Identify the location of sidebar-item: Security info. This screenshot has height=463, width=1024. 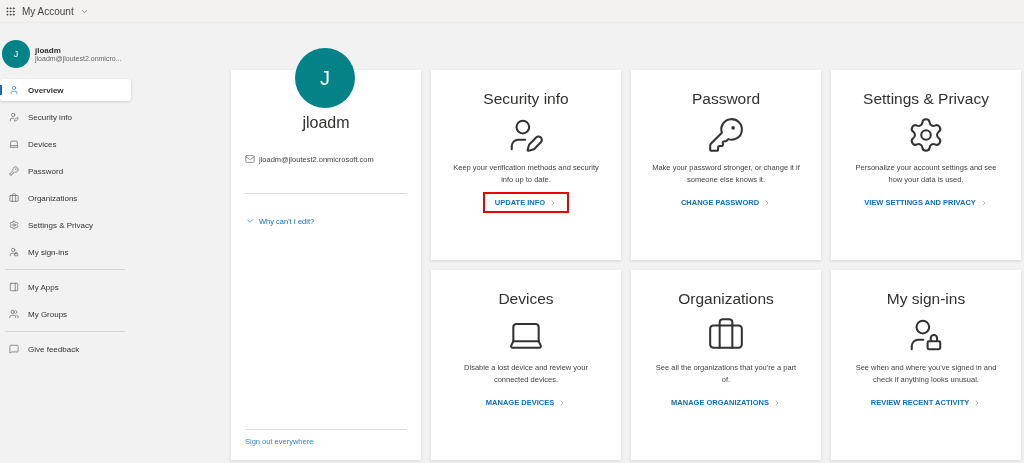
(65, 117).